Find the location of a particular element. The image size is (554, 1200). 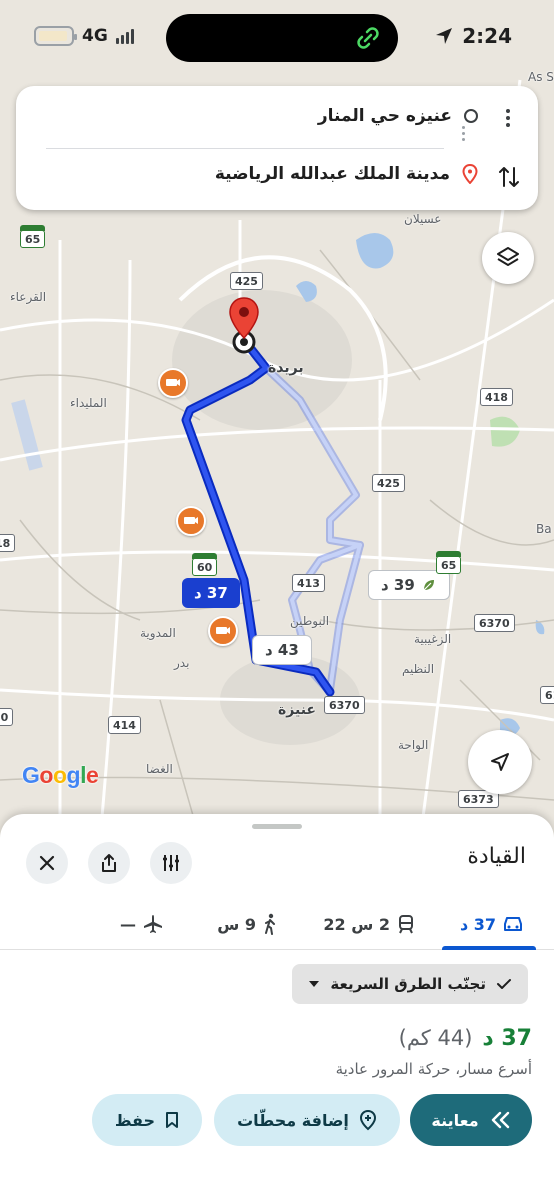

more-options-button is located at coordinates (508, 118).